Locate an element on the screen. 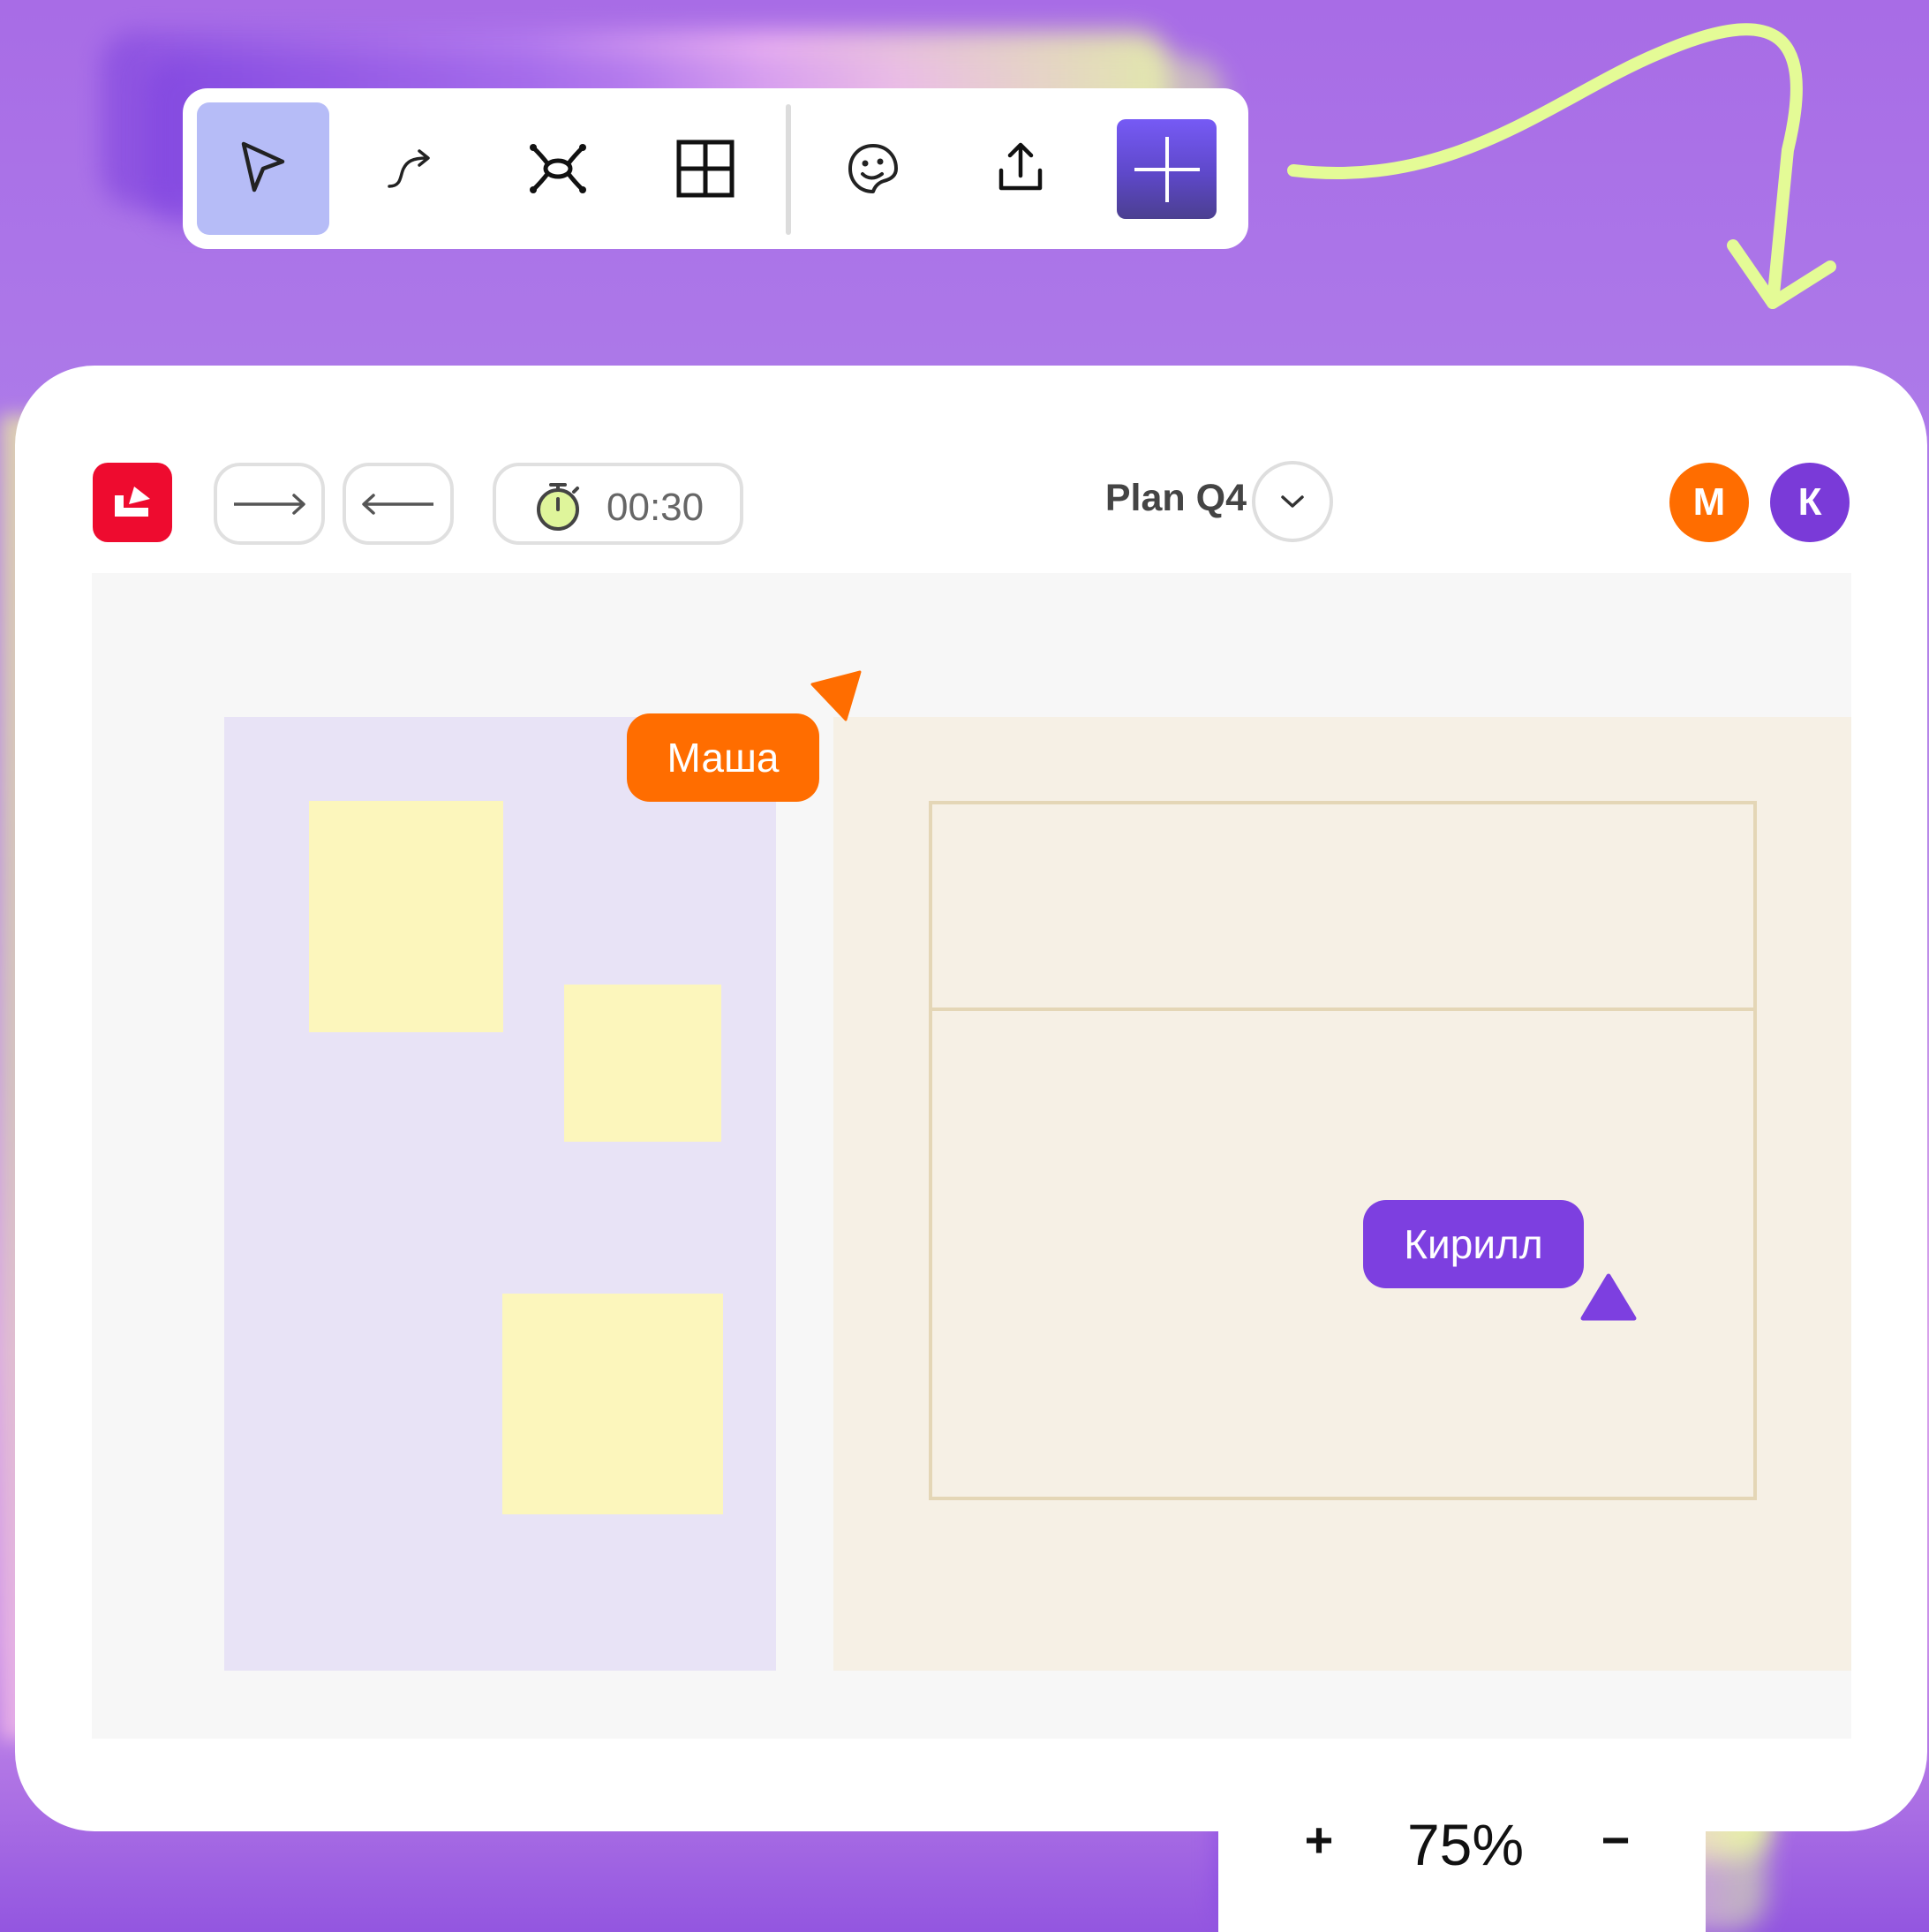  board-menu-button is located at coordinates (1292, 501).